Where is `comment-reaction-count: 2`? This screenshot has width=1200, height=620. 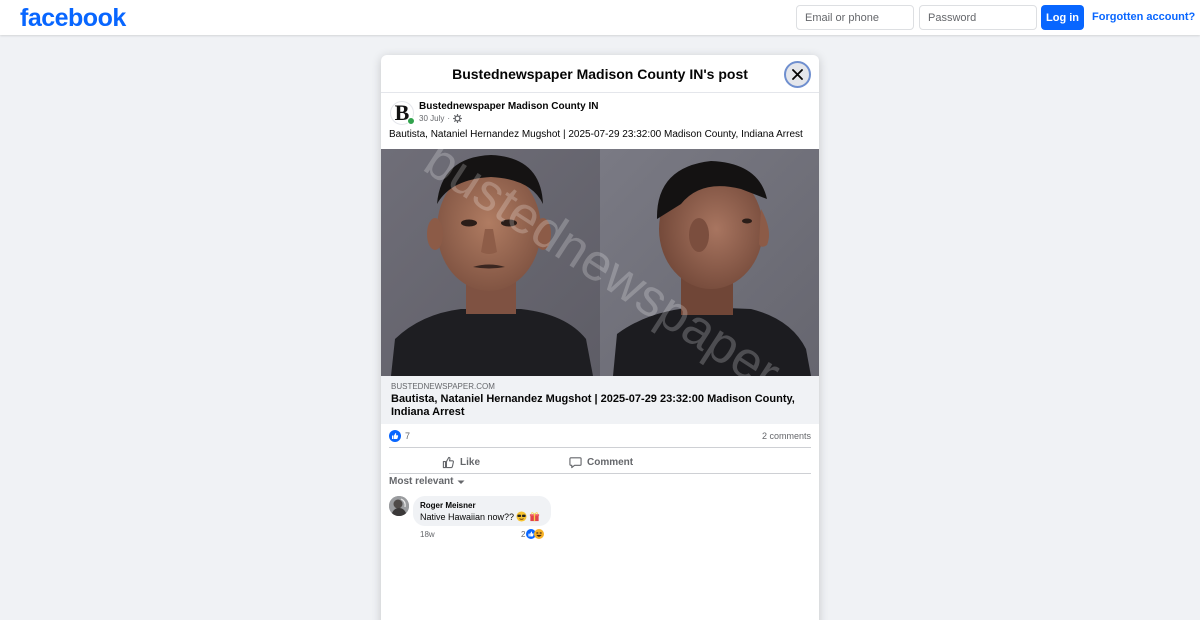 comment-reaction-count: 2 is located at coordinates (523, 534).